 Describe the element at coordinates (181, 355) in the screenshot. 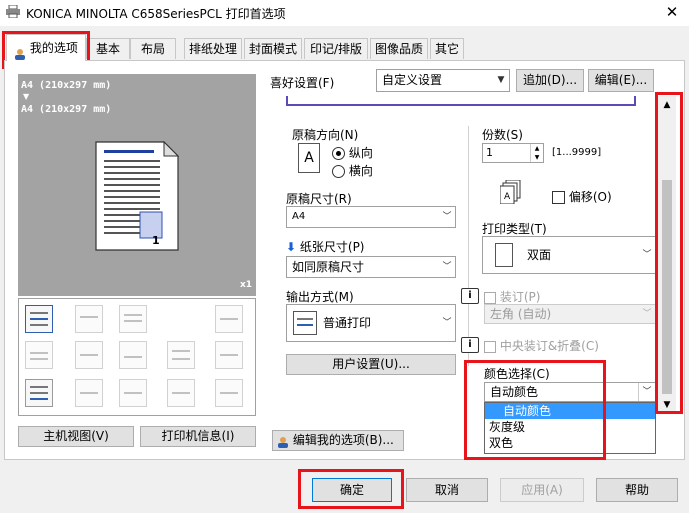

I see `form-icon` at that location.